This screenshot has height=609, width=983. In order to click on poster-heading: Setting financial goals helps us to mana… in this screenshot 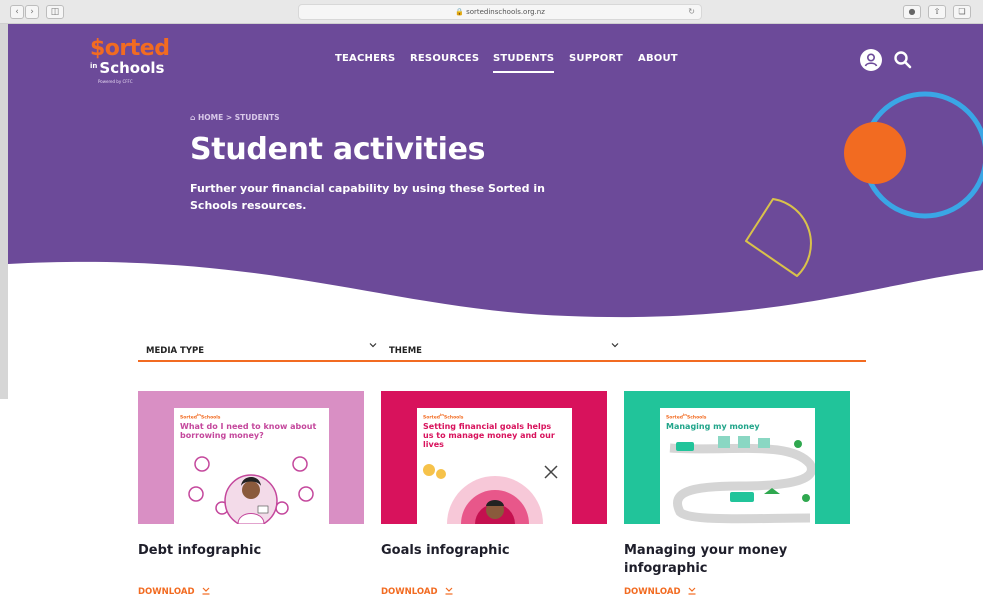, I will do `click(489, 435)`.